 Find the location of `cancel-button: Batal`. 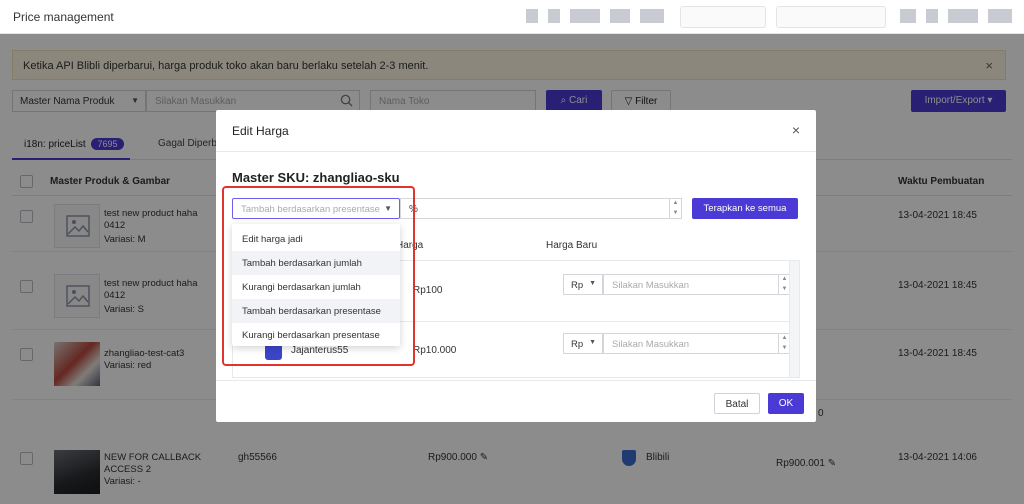

cancel-button: Batal is located at coordinates (737, 403).